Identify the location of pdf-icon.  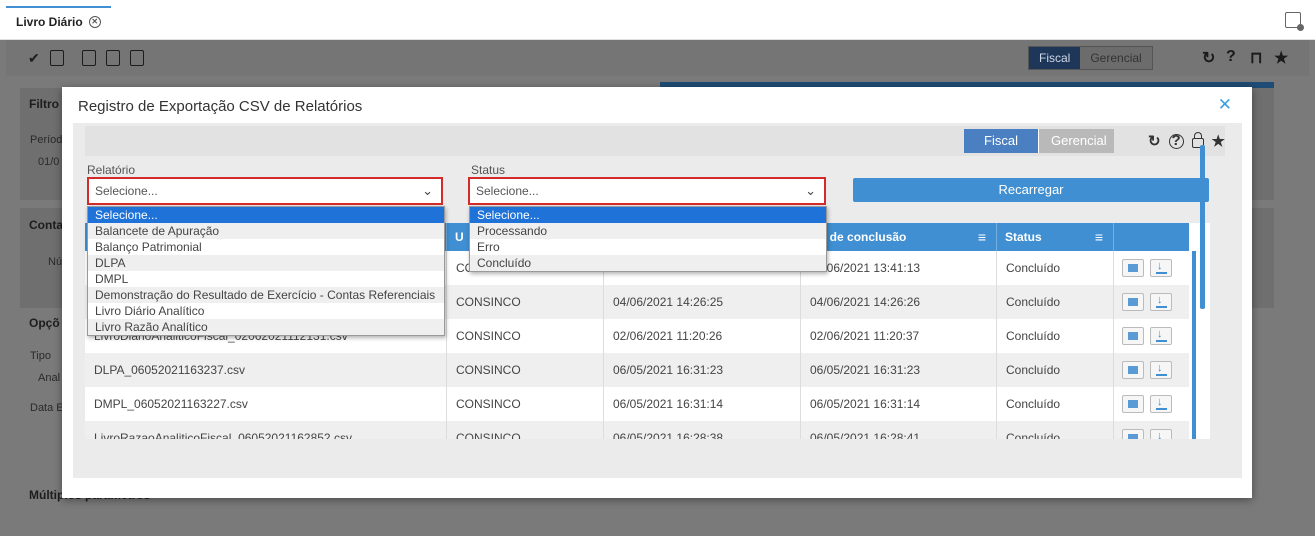
(89, 58).